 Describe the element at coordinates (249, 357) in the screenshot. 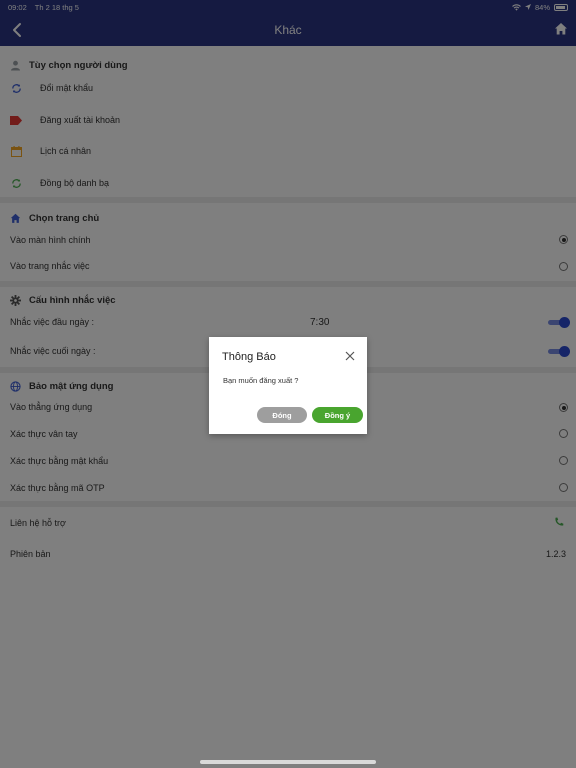

I see `dialog-title: Thông Báo` at that location.